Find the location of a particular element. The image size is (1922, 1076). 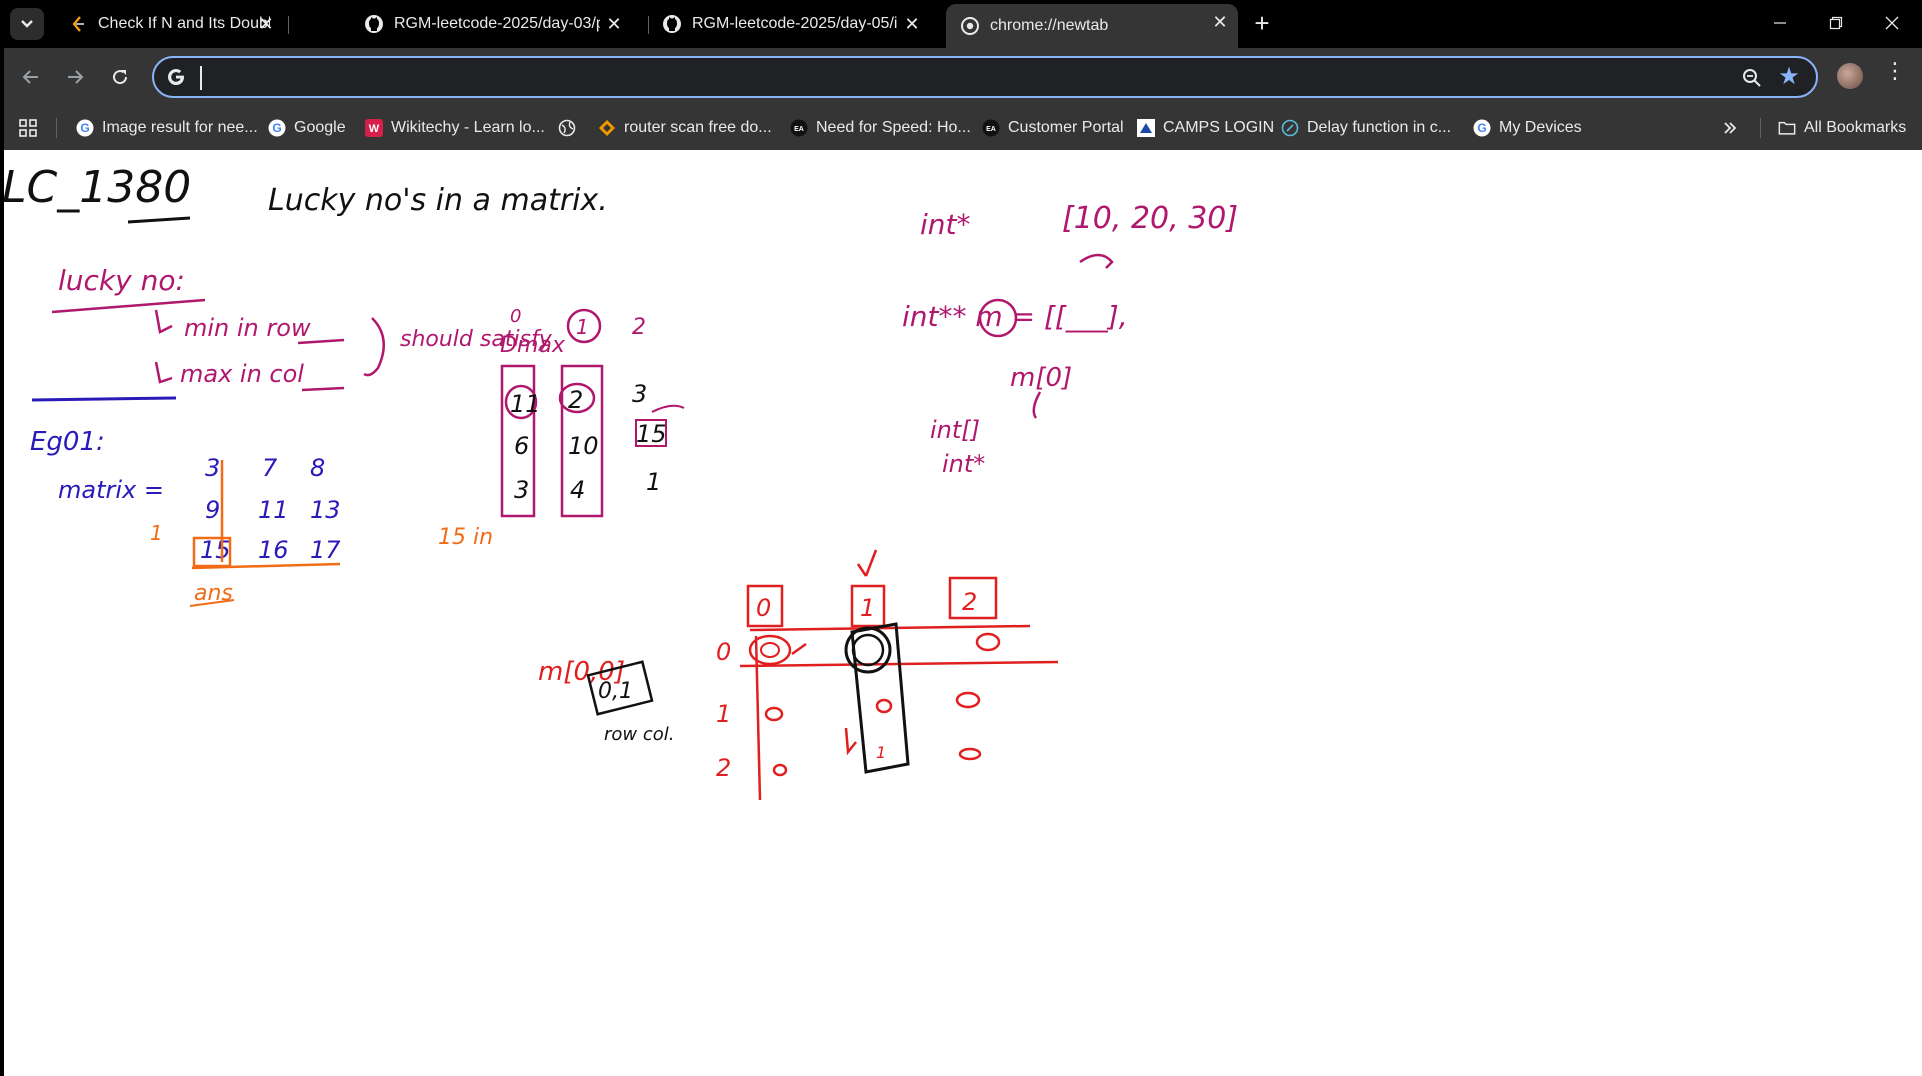

wikitechy-icon: W is located at coordinates (374, 128).